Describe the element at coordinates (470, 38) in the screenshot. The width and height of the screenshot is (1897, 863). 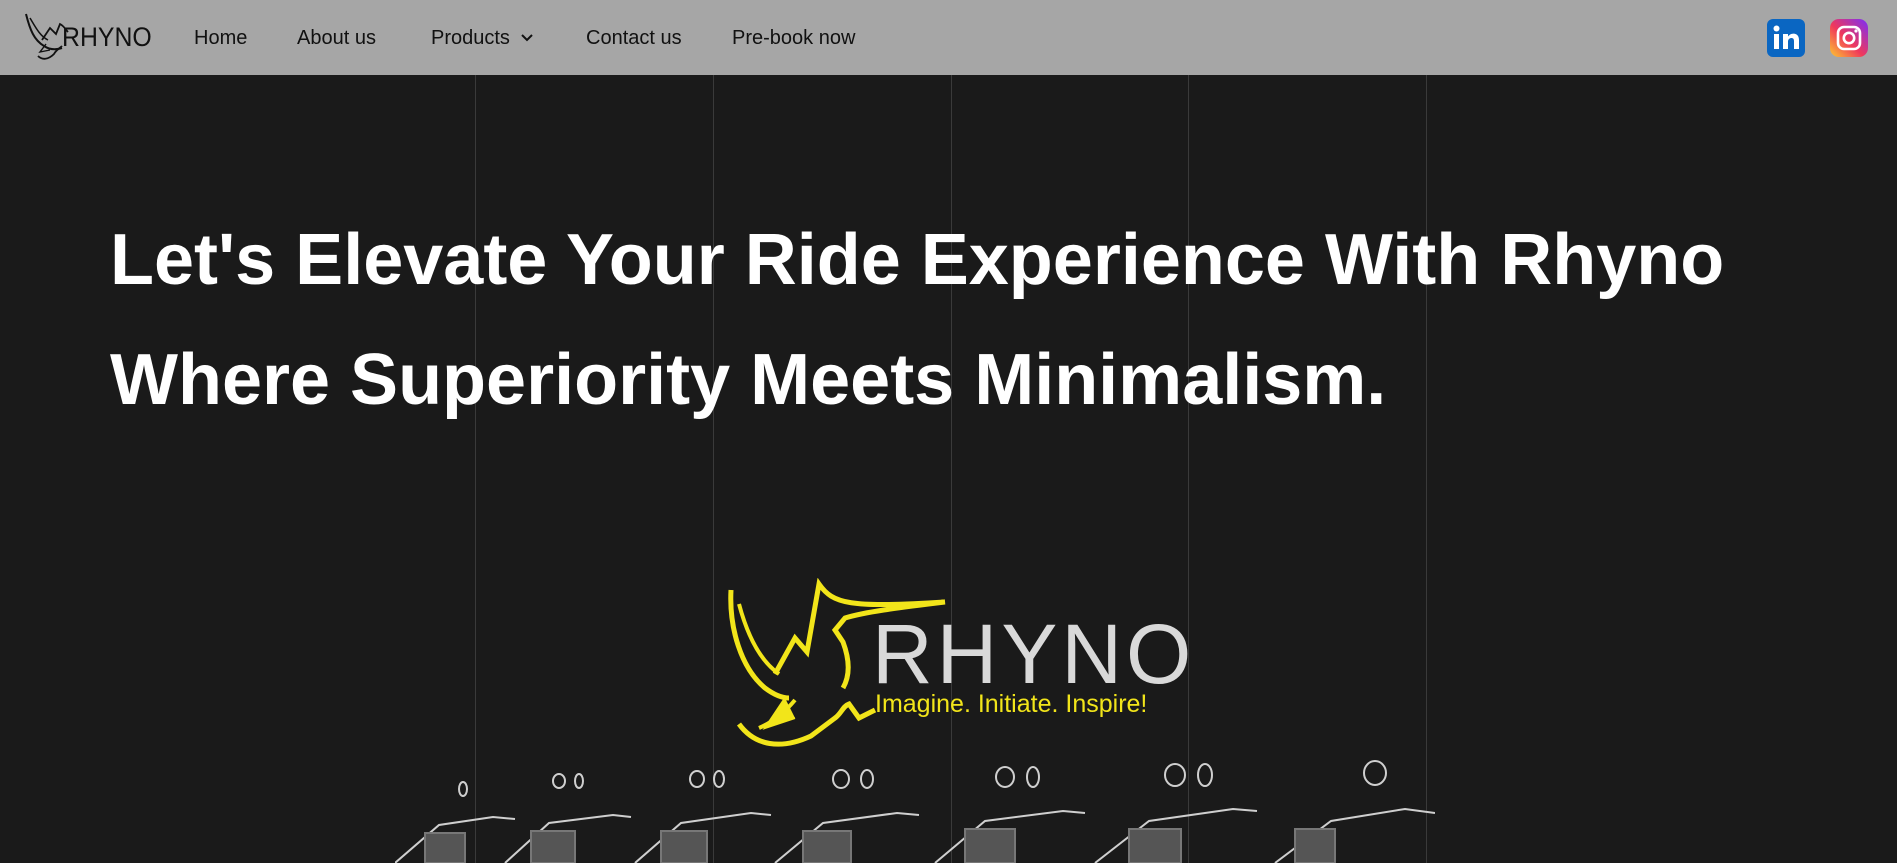
I see `nav-products: Products` at that location.